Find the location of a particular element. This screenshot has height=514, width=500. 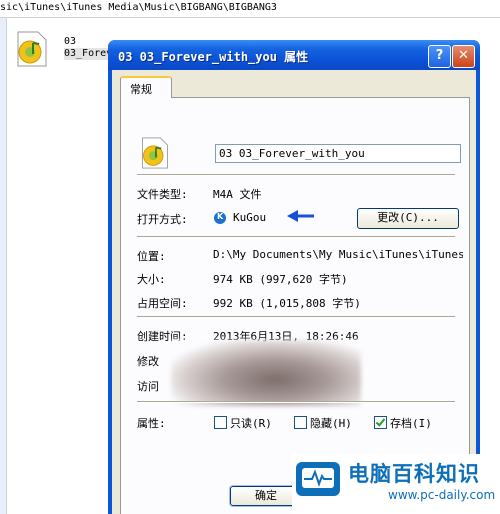

blurred-region is located at coordinates (266, 373).